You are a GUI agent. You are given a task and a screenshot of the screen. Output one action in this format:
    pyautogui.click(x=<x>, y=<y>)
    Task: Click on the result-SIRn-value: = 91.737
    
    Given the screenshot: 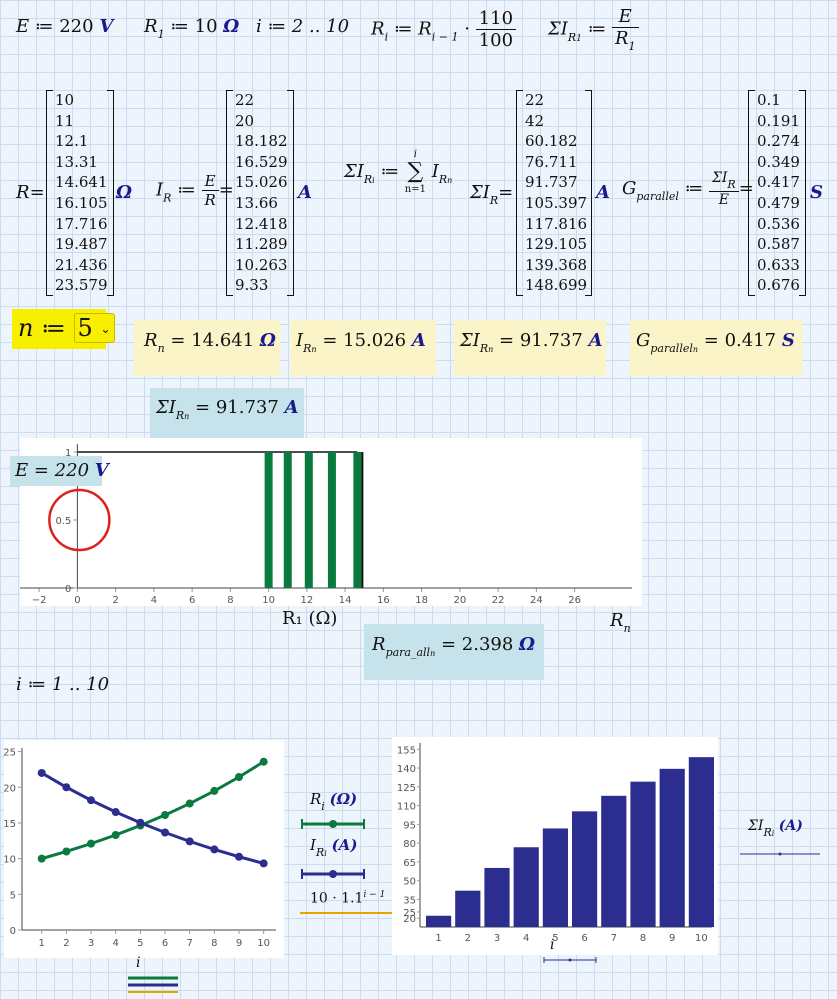 What is the action you would take?
    pyautogui.click(x=541, y=340)
    